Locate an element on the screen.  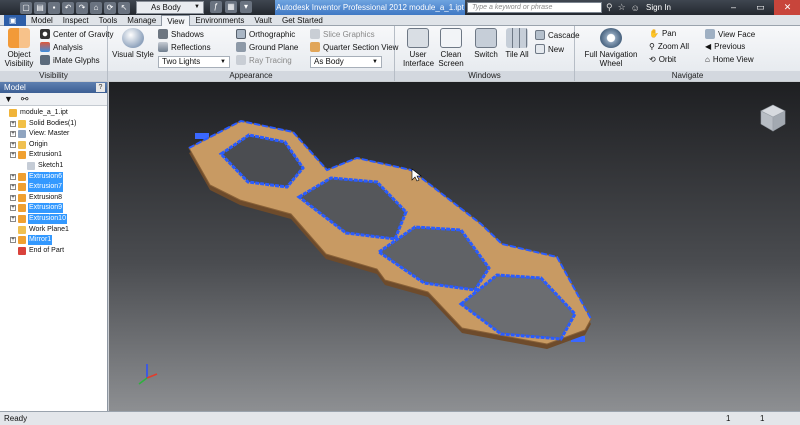
update-icon: ⟳ is located at coordinates (110, 7).